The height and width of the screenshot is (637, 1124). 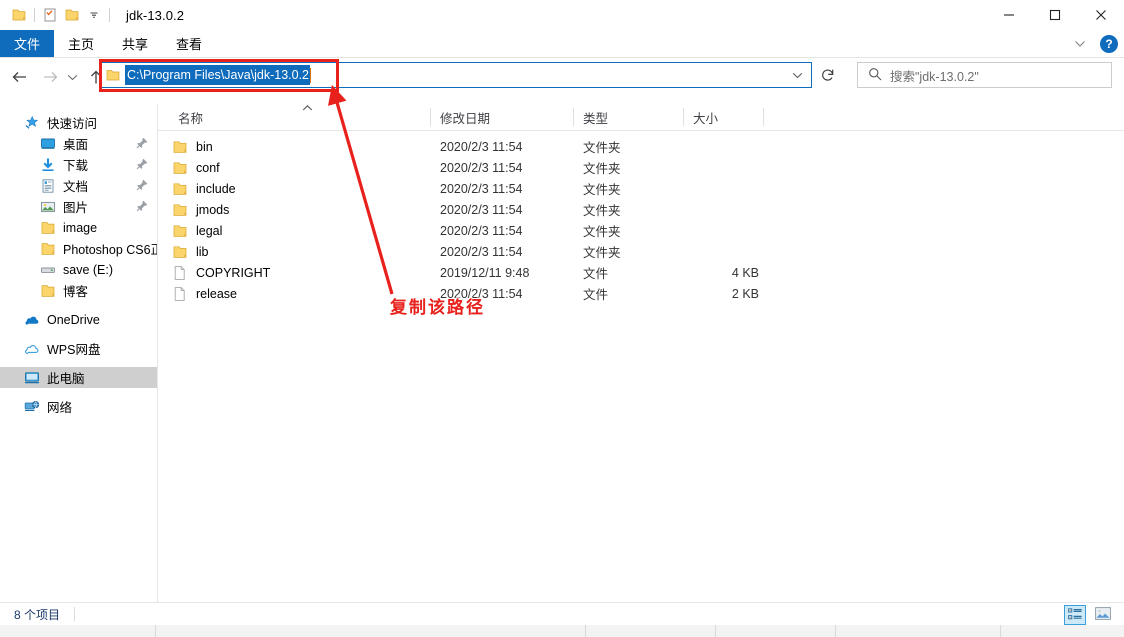 I want to click on sidebar-item-desktop: 桌面, so click(x=78, y=143).